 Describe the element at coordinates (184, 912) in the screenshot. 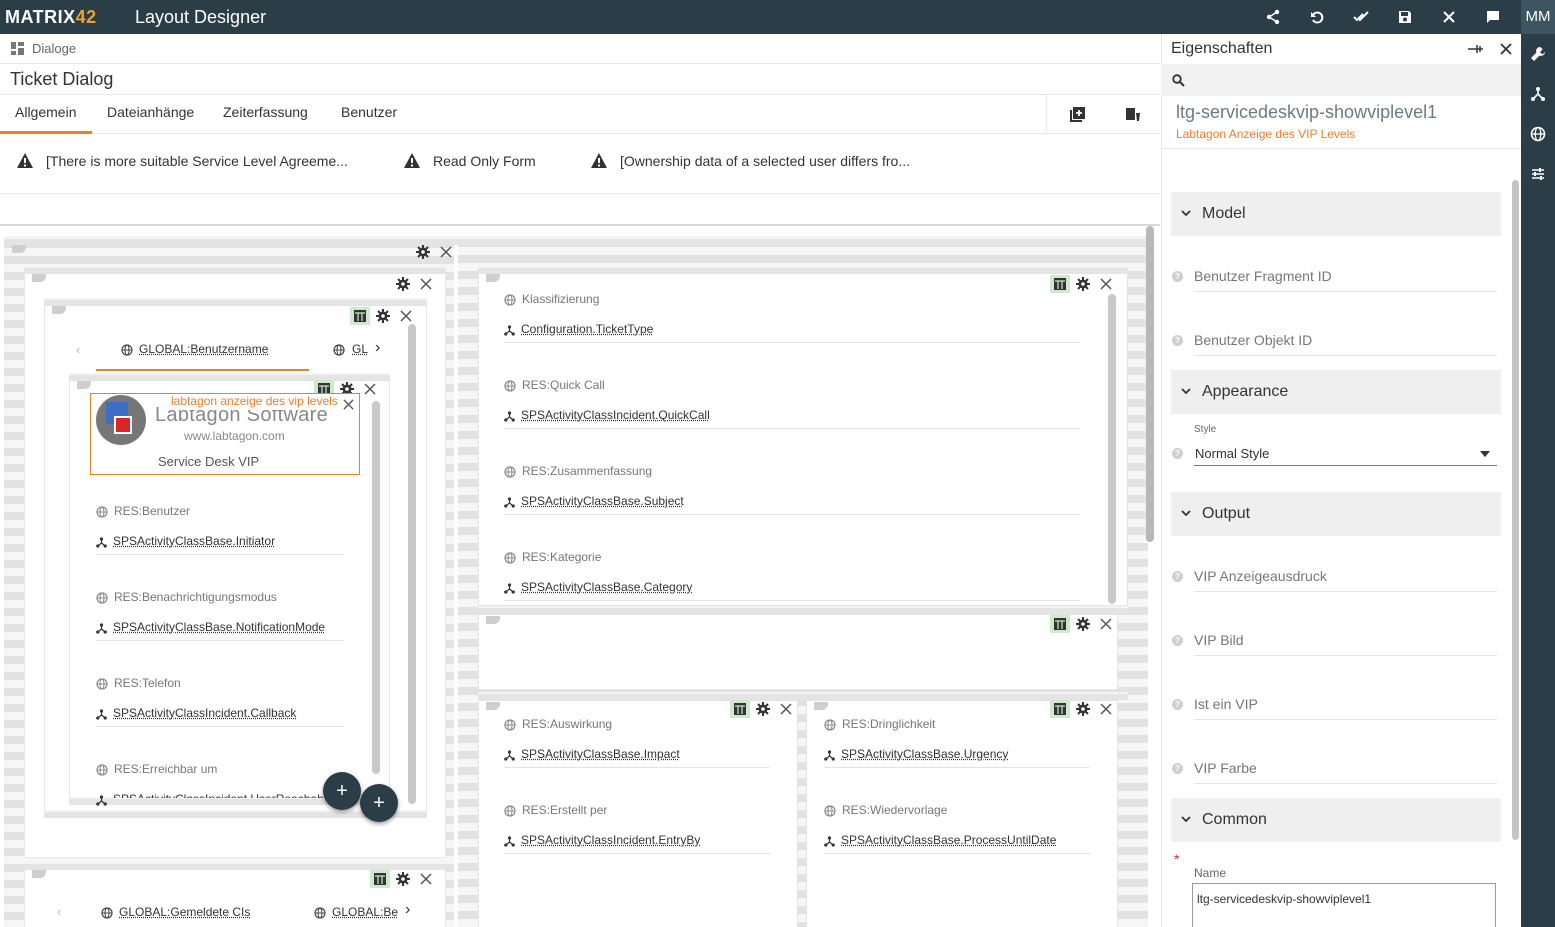

I see `tab-gemeldete-cis: GLOBAL:Gemeldete CIs` at that location.